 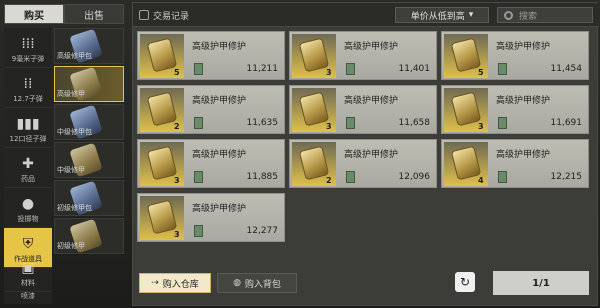 I want to click on item-price: 11,658, so click(x=414, y=123).